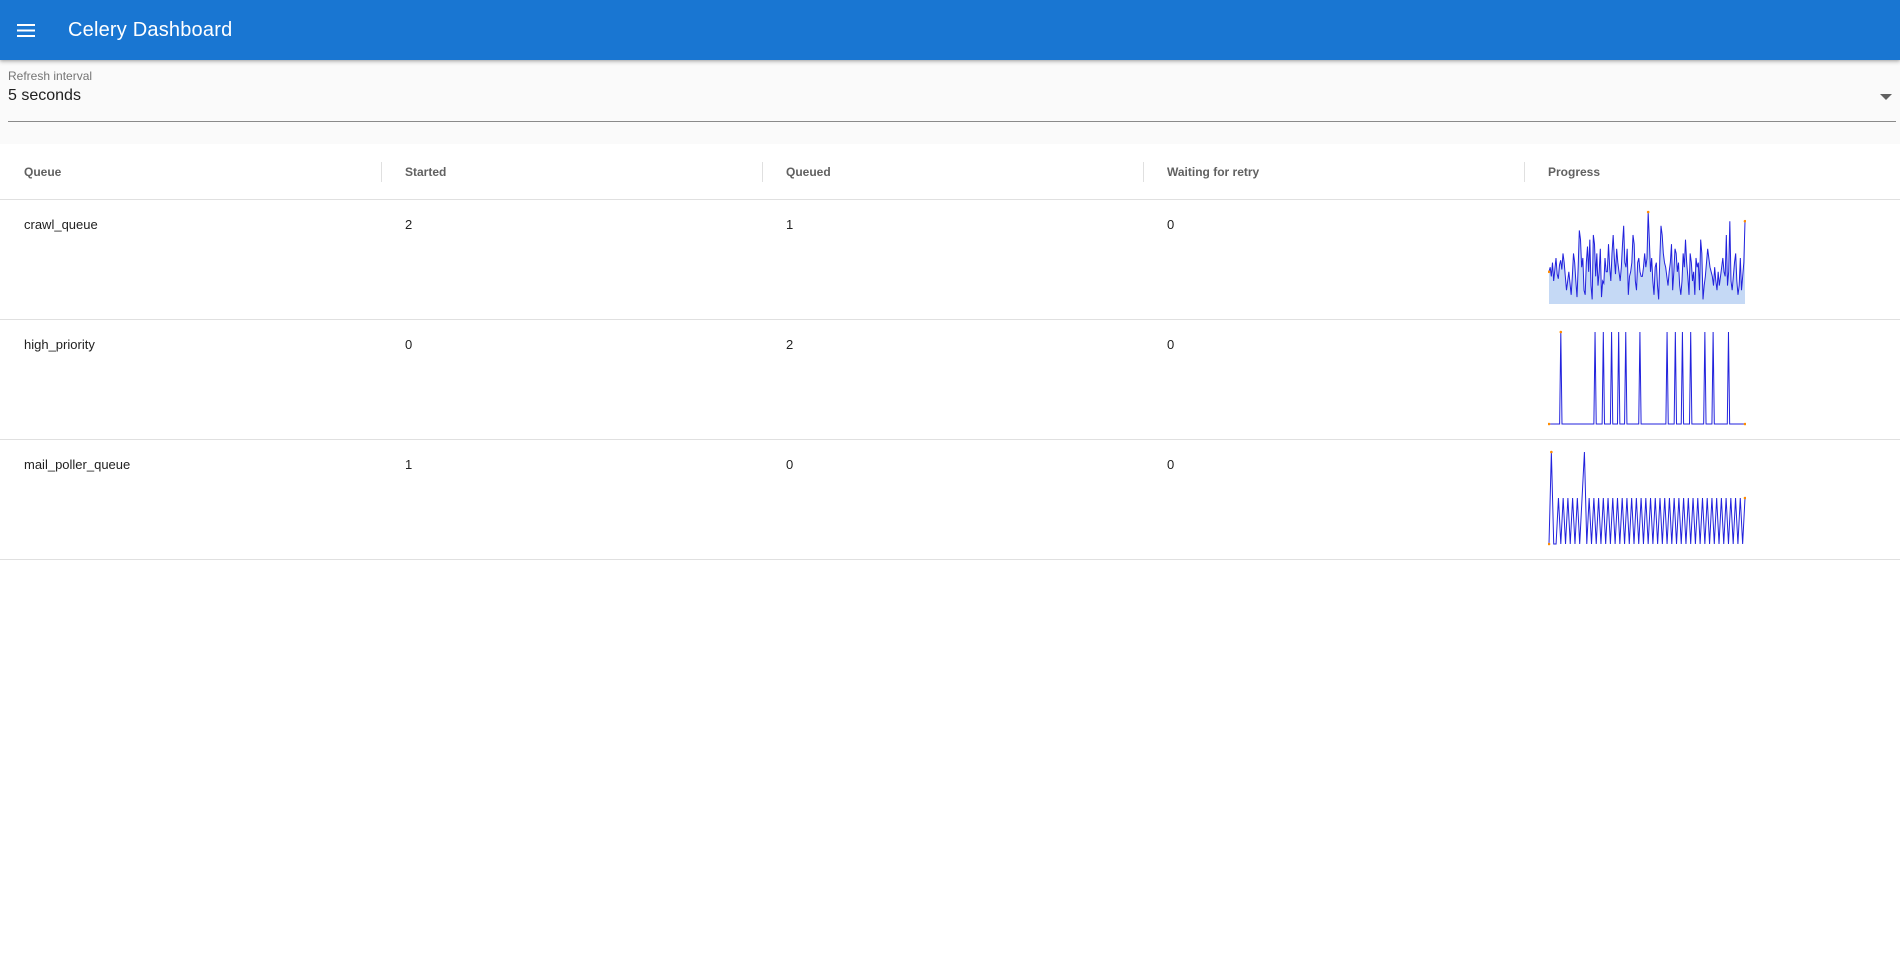 The height and width of the screenshot is (955, 1900). What do you see at coordinates (190, 499) in the screenshot?
I see `cell-queue: mail_poller_queue` at bounding box center [190, 499].